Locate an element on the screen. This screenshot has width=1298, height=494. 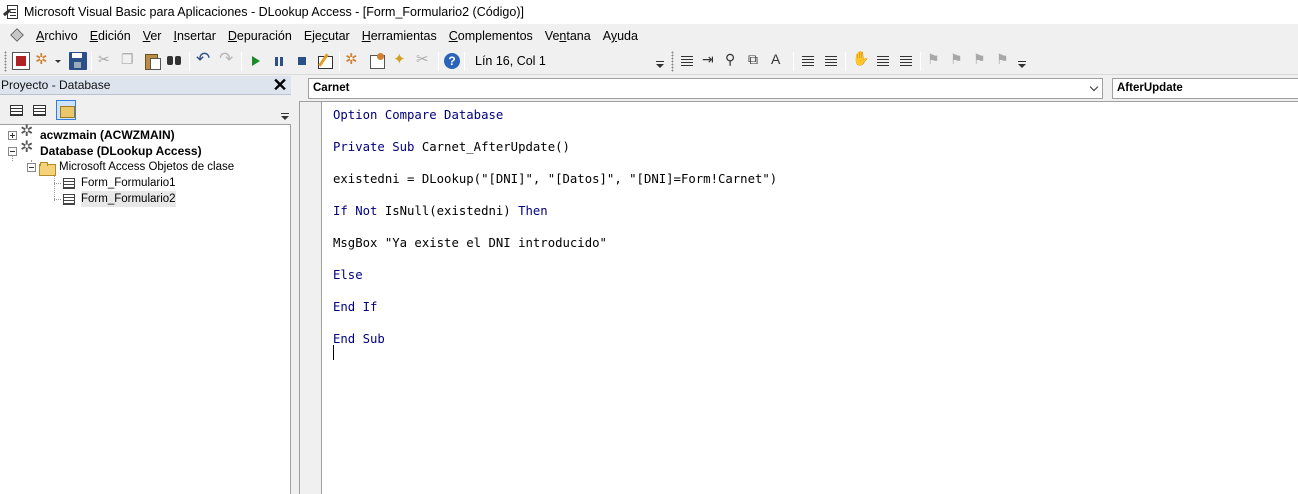
menu-depuracion: Depuración is located at coordinates (260, 36).